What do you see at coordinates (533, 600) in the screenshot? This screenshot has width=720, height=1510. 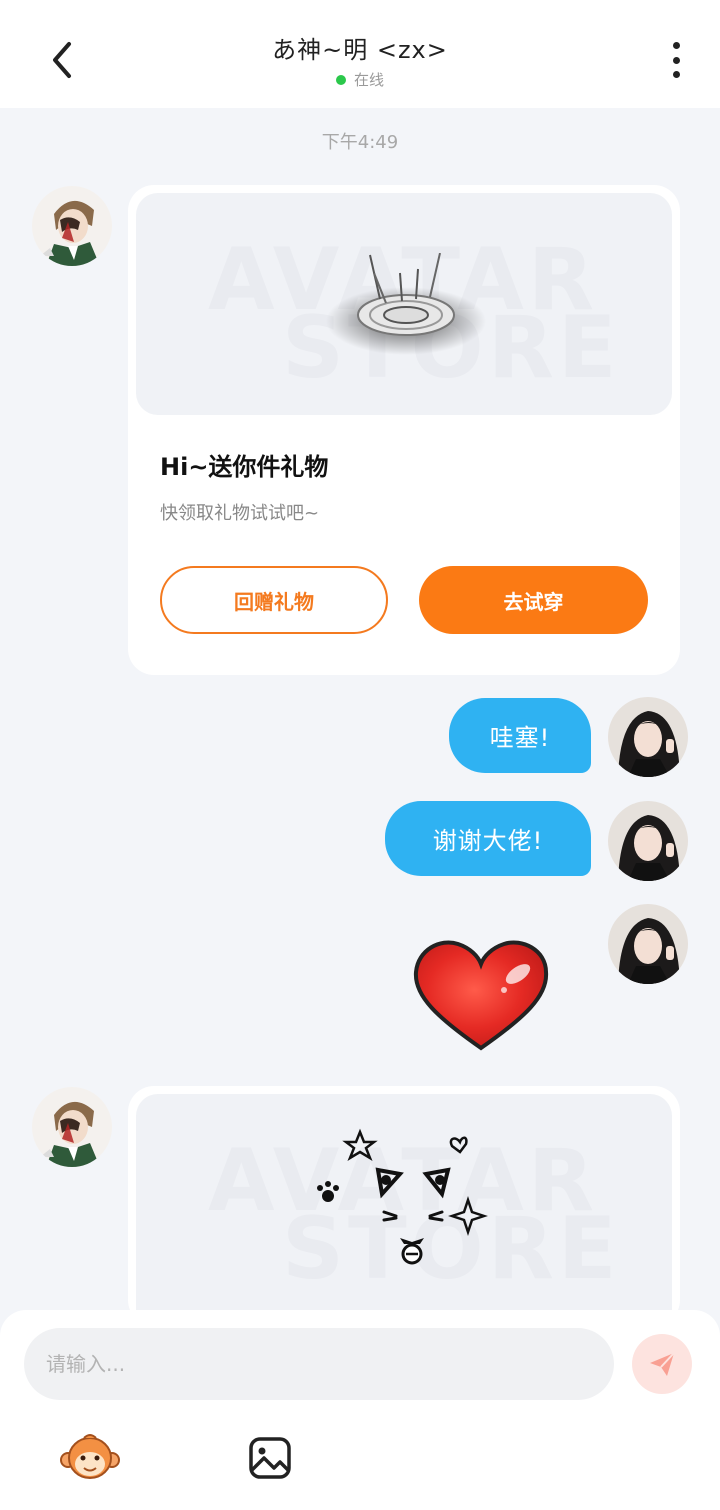 I see `try-on-button: 去试穿` at bounding box center [533, 600].